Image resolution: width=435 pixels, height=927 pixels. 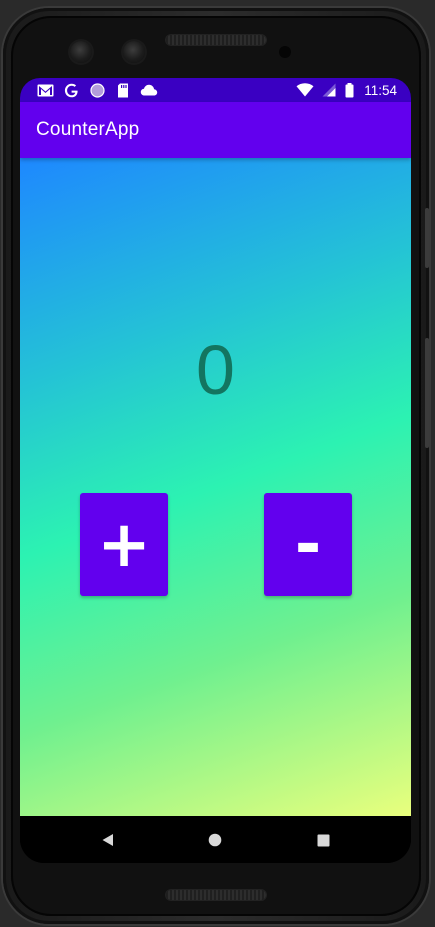 What do you see at coordinates (88, 129) in the screenshot?
I see `app-title: CounterApp` at bounding box center [88, 129].